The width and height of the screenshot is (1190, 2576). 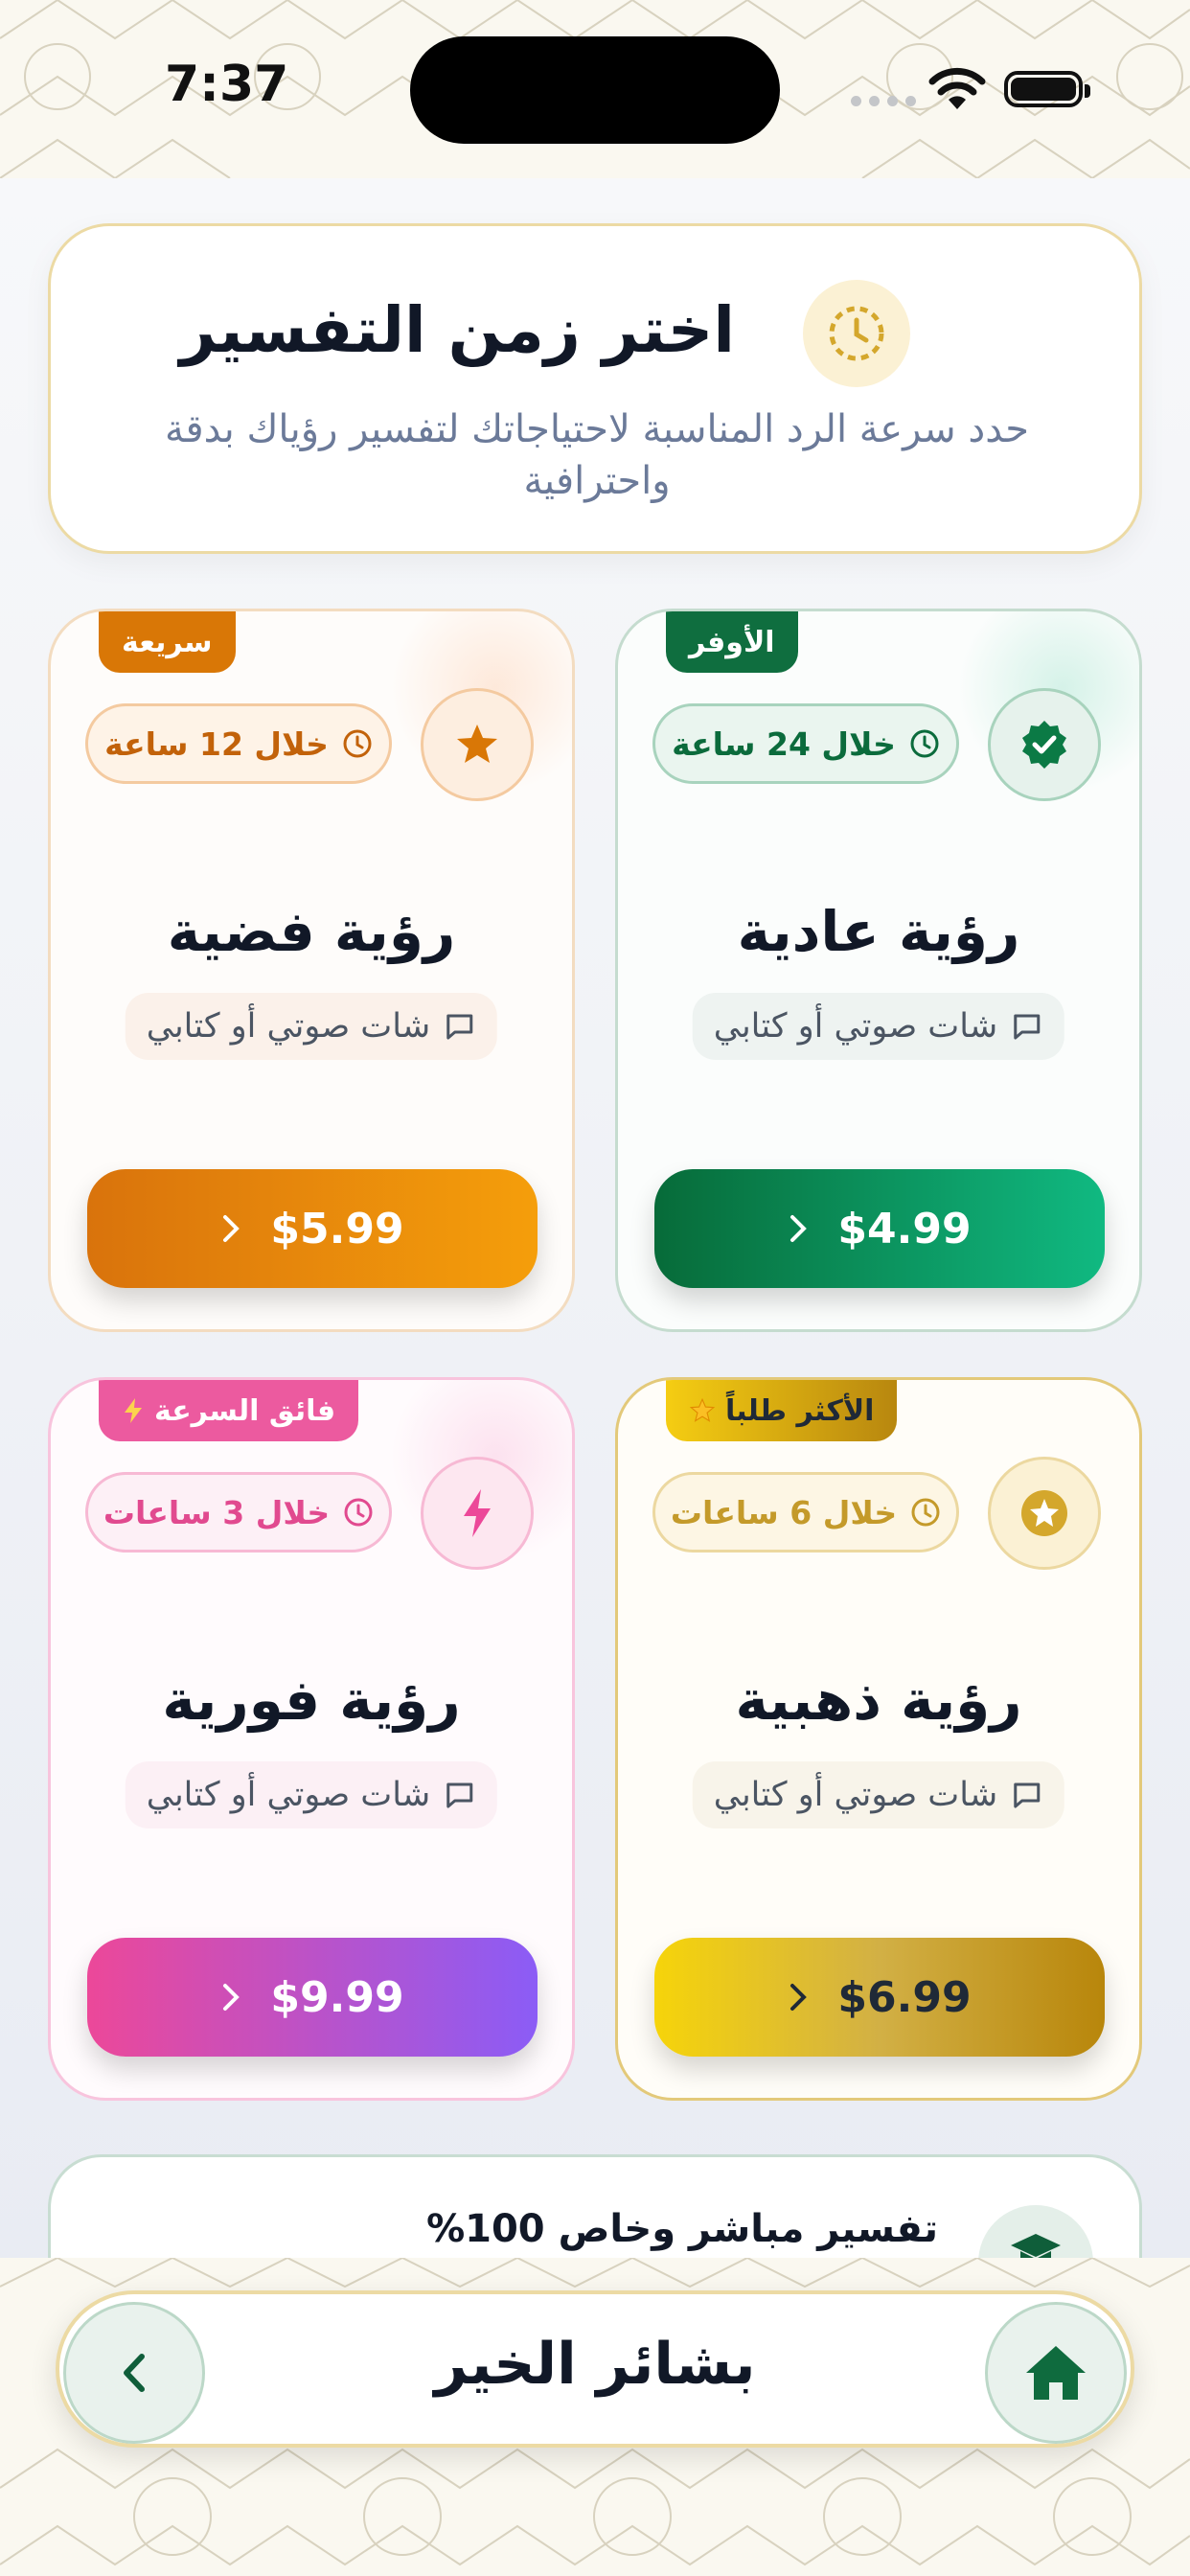 I want to click on plan-badge: الأكثر طلباً, so click(x=782, y=1410).